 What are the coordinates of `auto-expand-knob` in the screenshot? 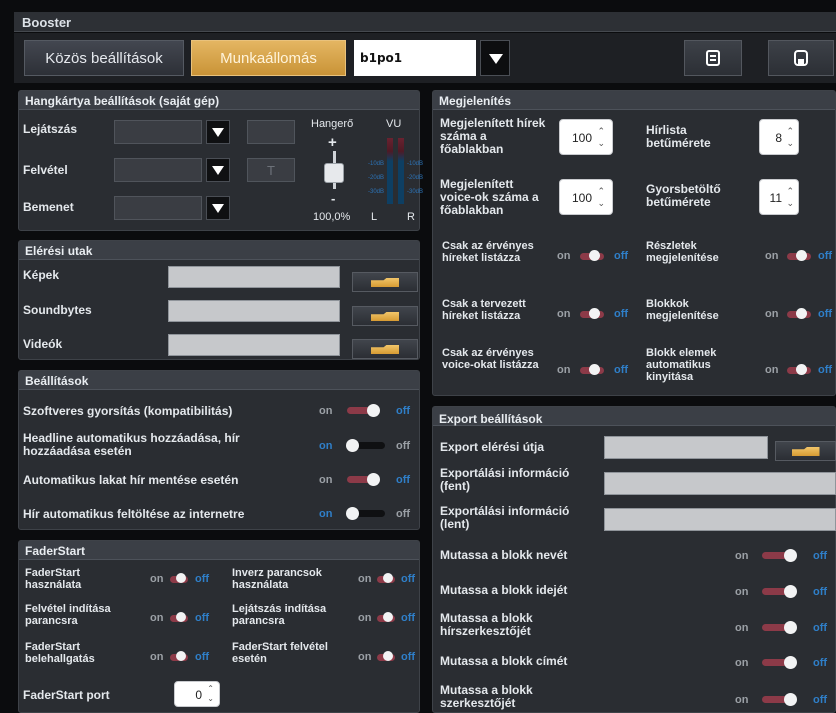 It's located at (801, 369).